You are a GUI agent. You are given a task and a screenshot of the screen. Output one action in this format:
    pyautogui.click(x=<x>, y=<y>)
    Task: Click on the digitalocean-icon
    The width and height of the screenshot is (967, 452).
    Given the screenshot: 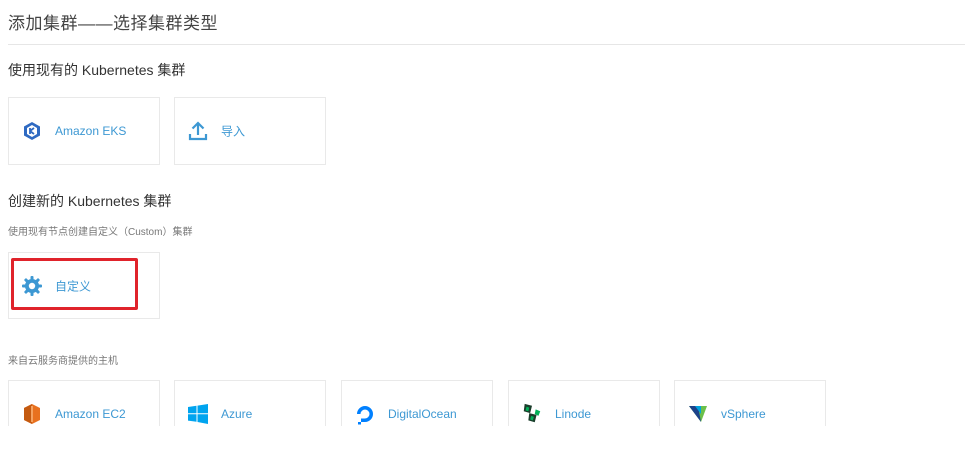 What is the action you would take?
    pyautogui.click(x=365, y=414)
    